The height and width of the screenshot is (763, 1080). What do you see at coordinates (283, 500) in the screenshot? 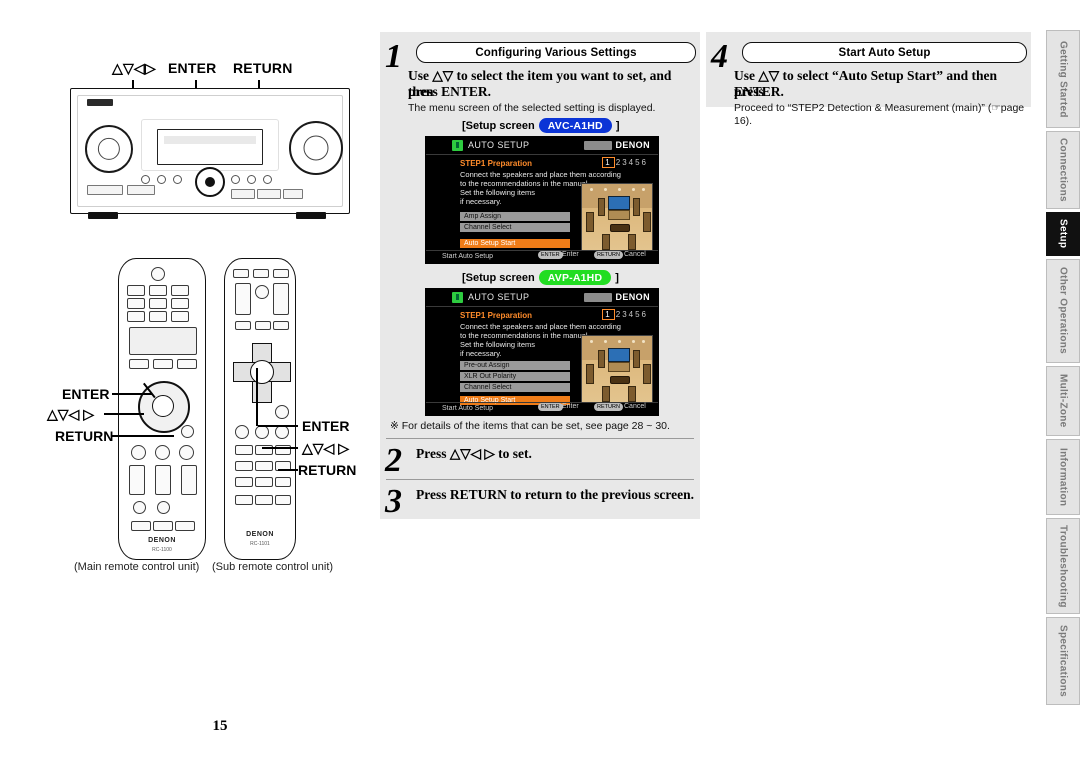
I see `sub-remote-key-u` at bounding box center [283, 500].